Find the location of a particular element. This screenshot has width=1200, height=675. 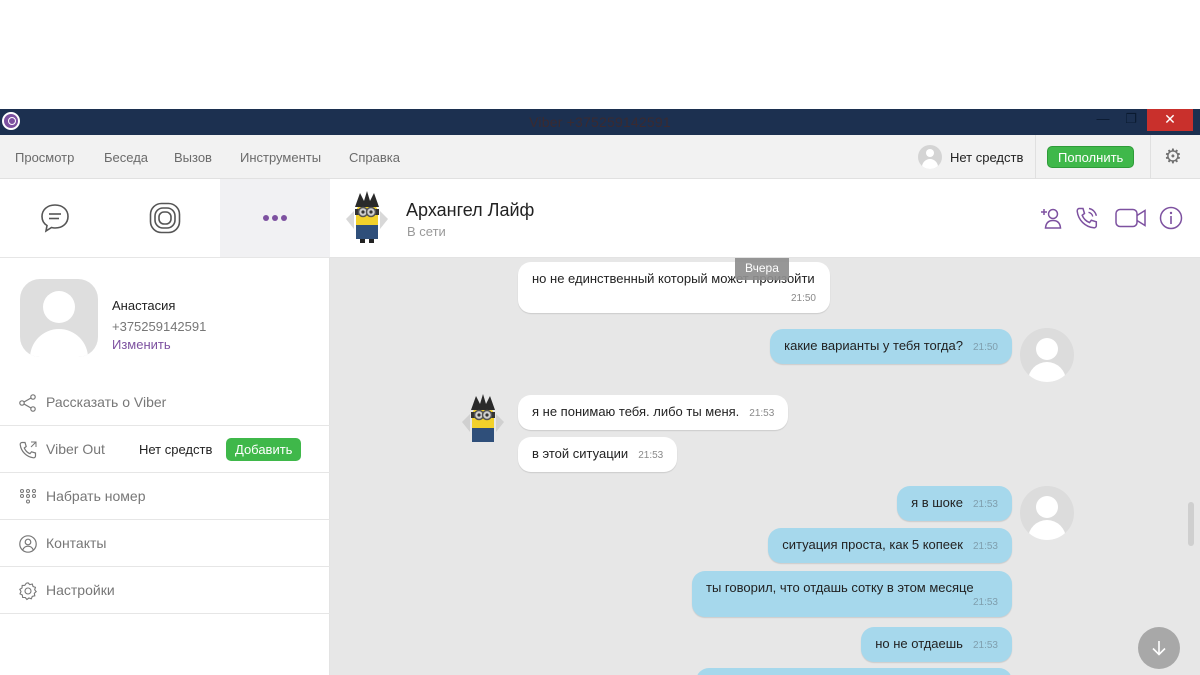

dialpad-icon is located at coordinates (28, 496).